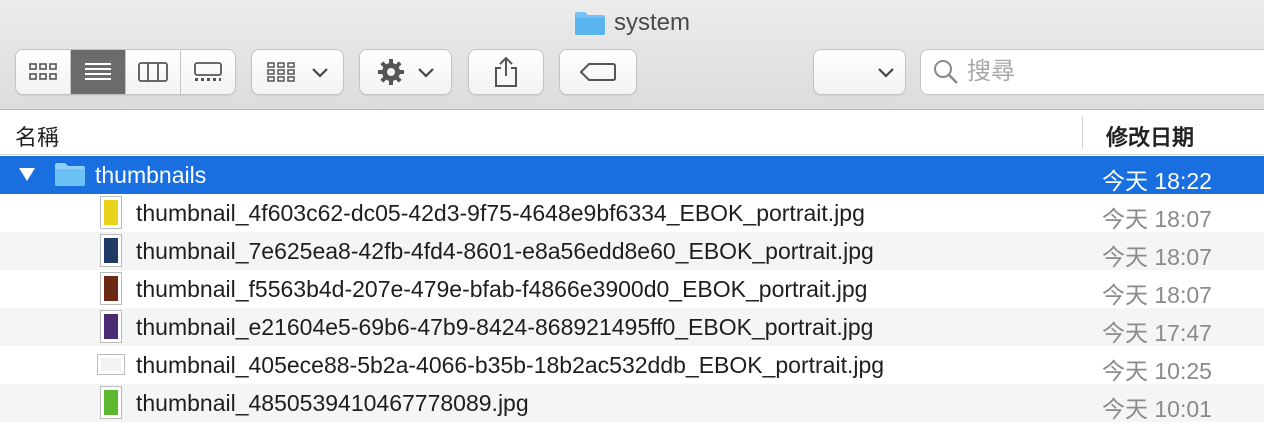 This screenshot has height=424, width=1264. Describe the element at coordinates (151, 175) in the screenshot. I see `folder-name: thumbnails` at that location.